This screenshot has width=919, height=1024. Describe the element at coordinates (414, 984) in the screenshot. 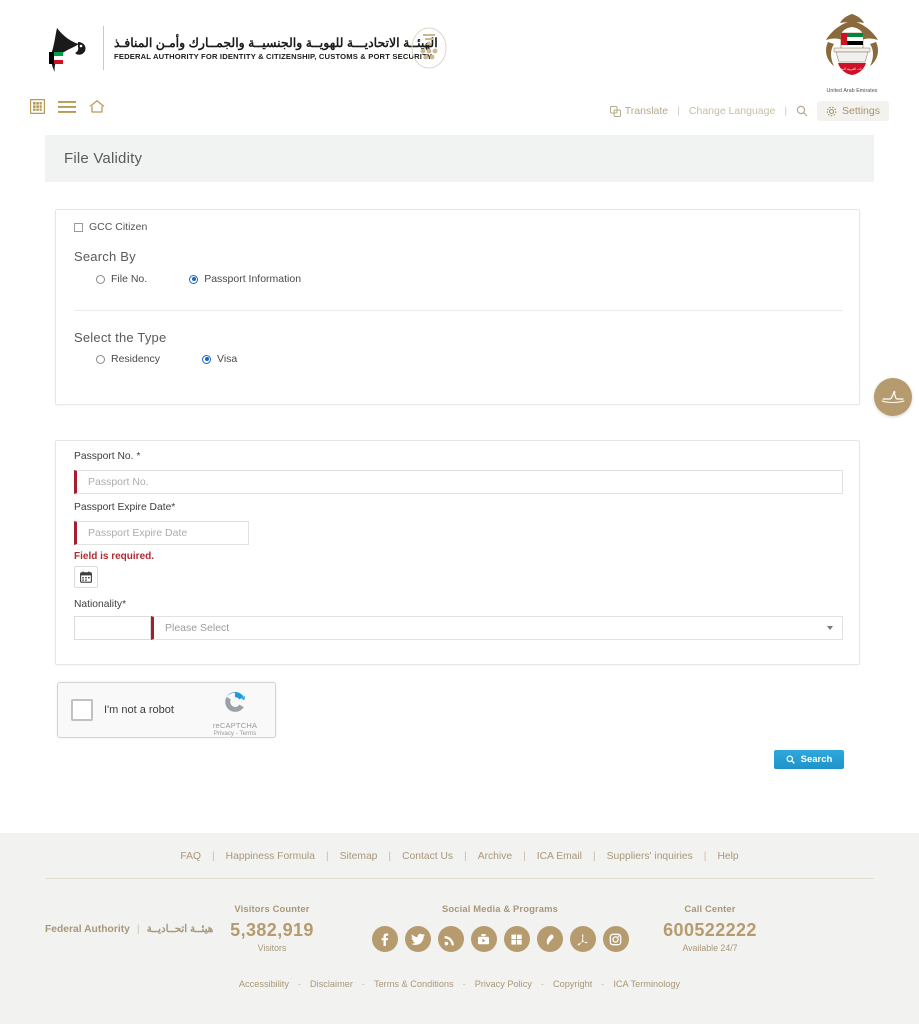

I see `footer-link-terms-conditions: Terms & Conditions` at that location.